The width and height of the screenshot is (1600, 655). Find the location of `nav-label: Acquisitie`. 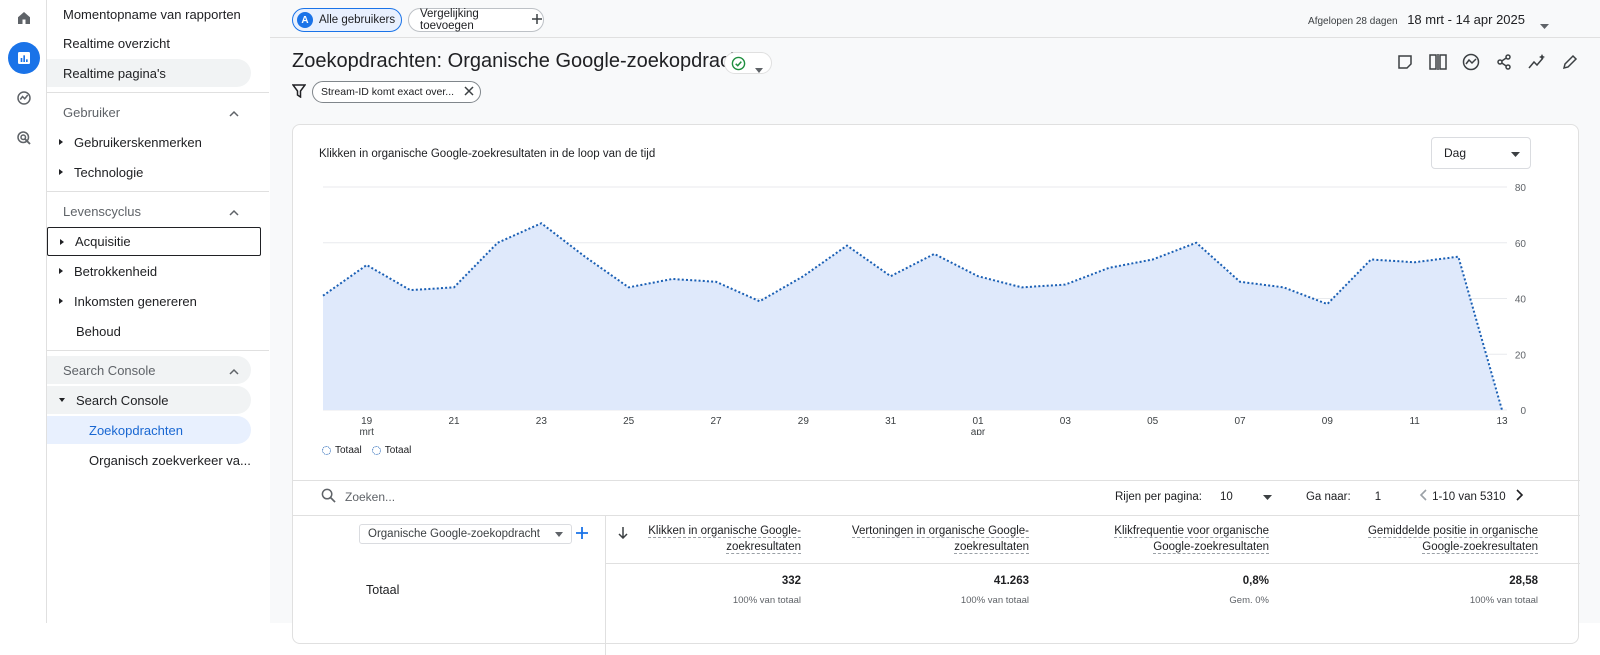

nav-label: Acquisitie is located at coordinates (103, 241).